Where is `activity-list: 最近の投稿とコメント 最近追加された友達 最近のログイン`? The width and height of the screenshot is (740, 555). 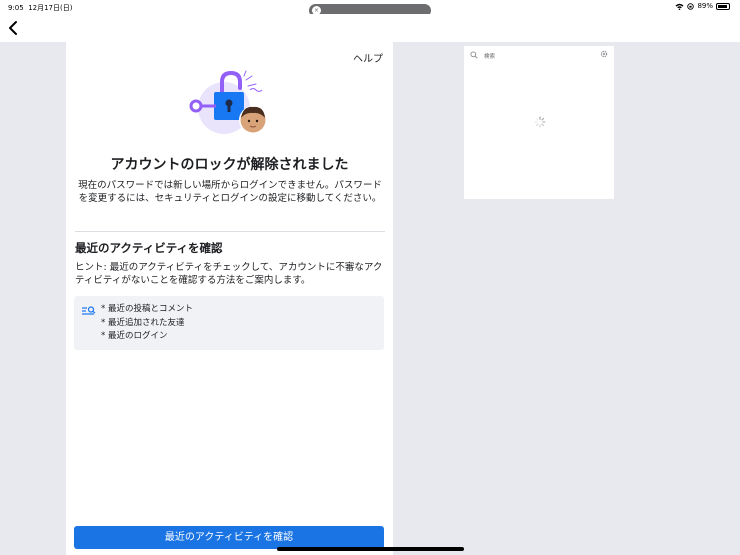
activity-list: 最近の投稿とコメント 最近追加された友達 最近のログイン is located at coordinates (147, 323).